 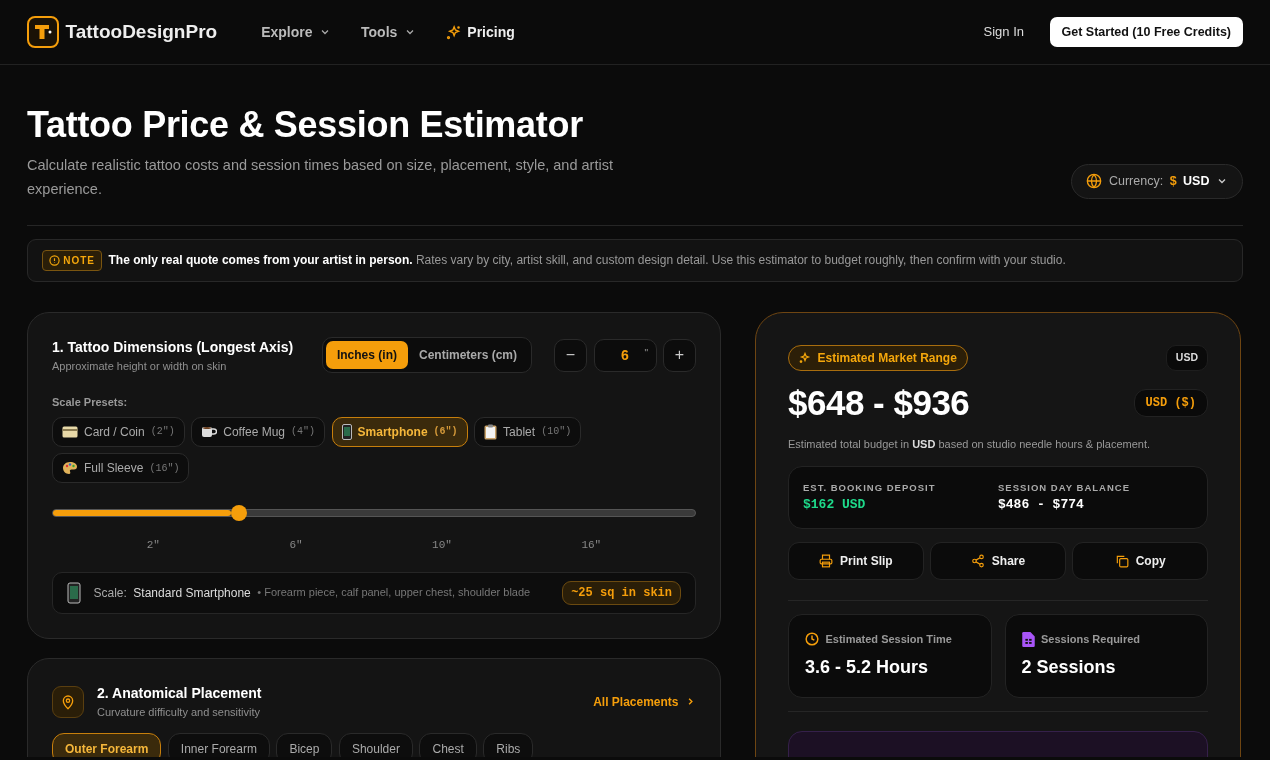 I want to click on palette-icon, so click(x=70, y=468).